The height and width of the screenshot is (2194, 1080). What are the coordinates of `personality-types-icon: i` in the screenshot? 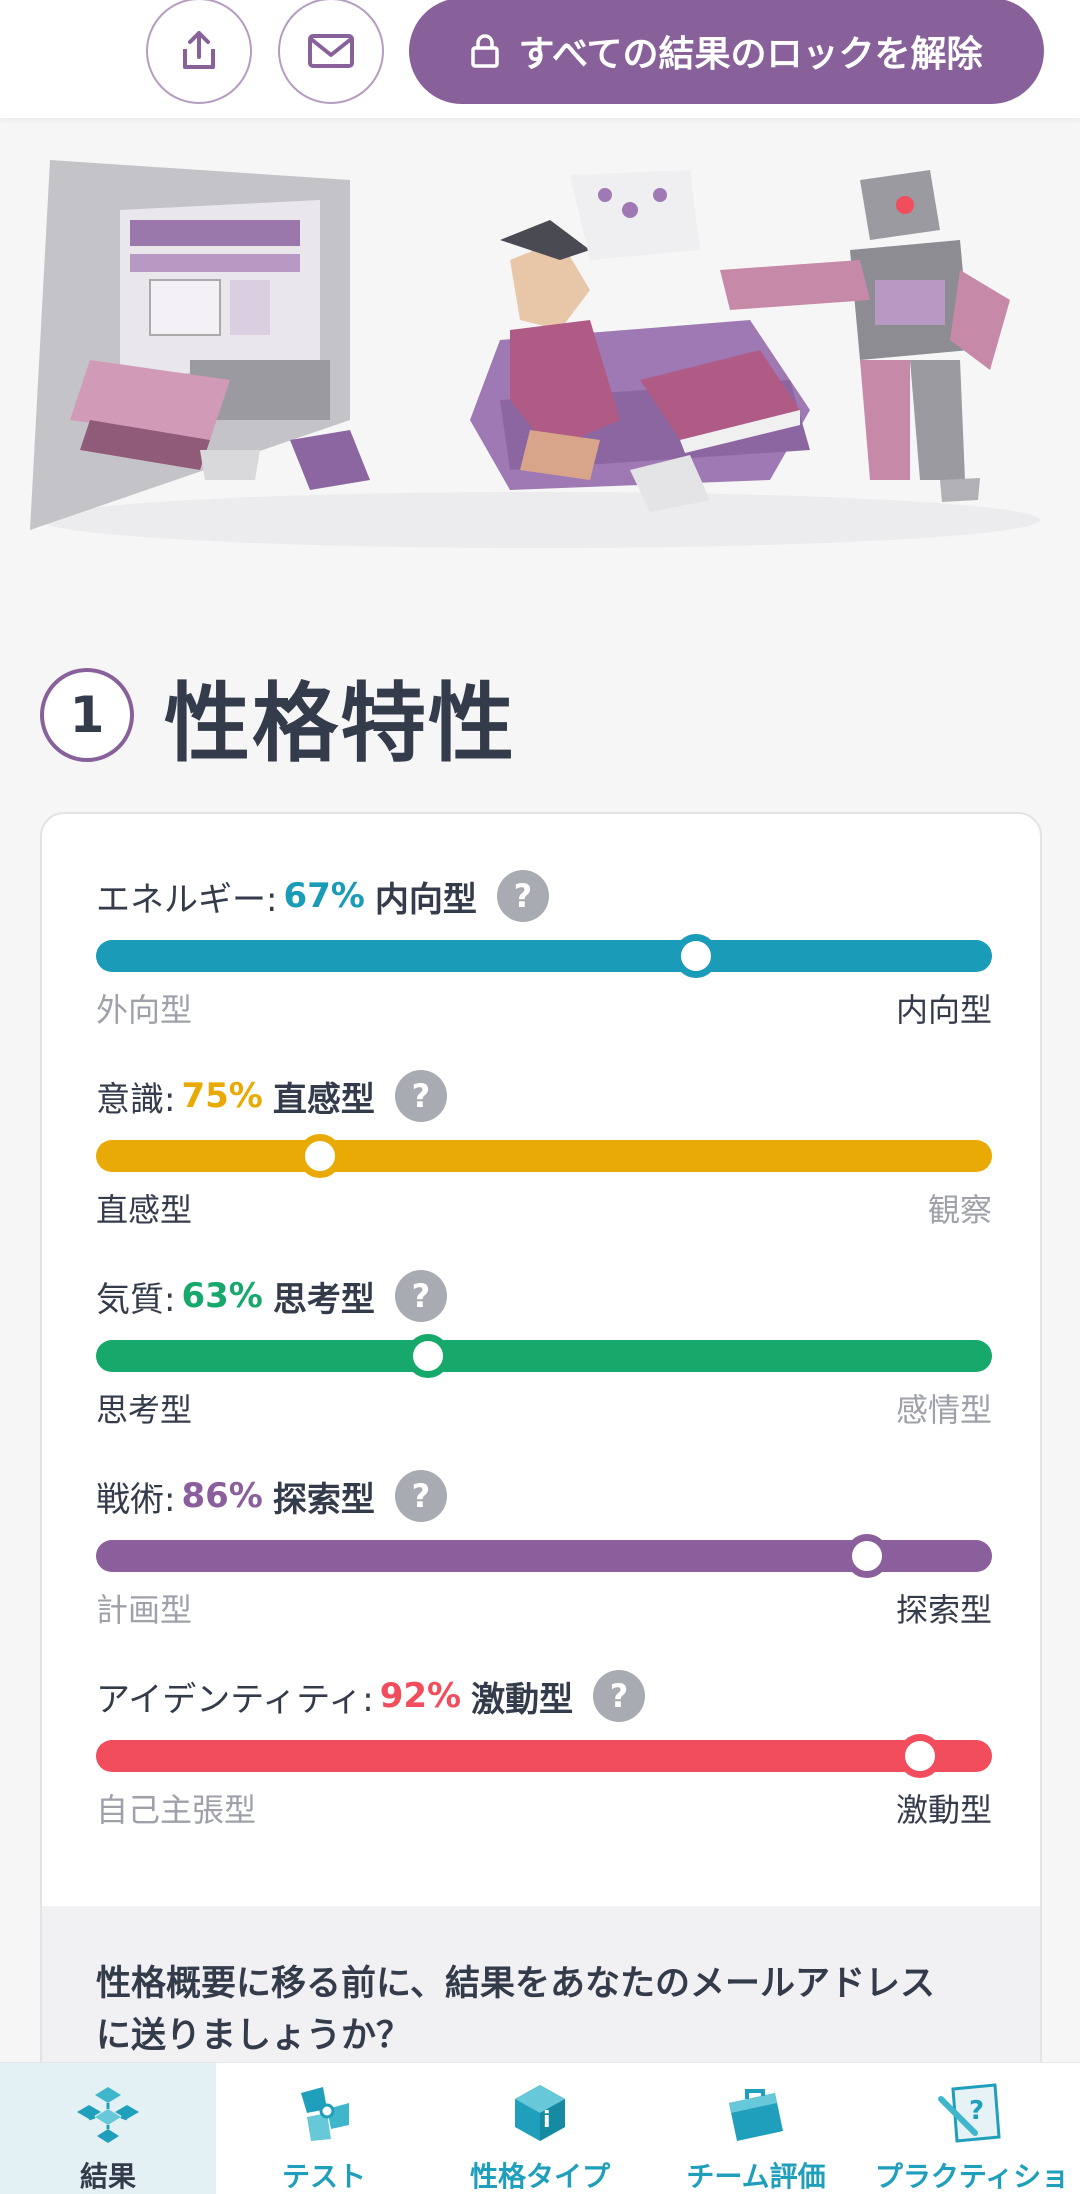 It's located at (540, 2113).